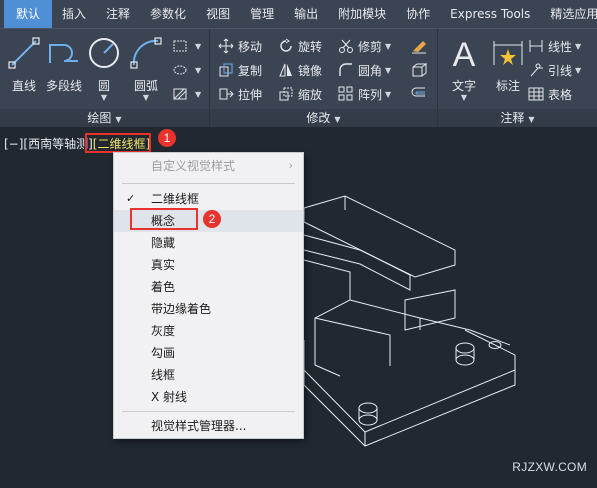 The height and width of the screenshot is (488, 597). Describe the element at coordinates (549, 467) in the screenshot. I see `watermark-text: RJZXW.COM` at that location.